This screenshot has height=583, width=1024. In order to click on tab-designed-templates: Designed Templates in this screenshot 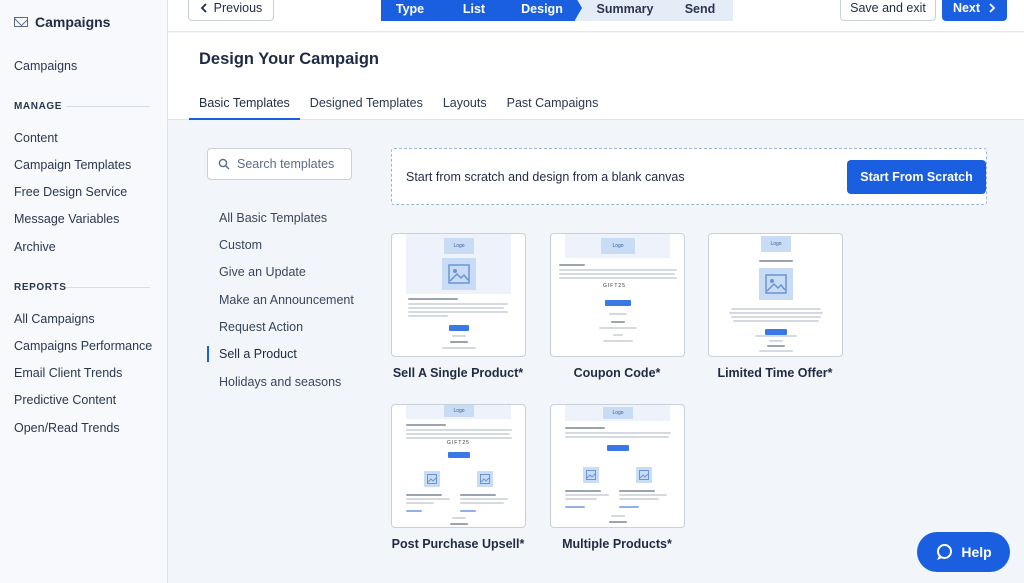, I will do `click(366, 107)`.